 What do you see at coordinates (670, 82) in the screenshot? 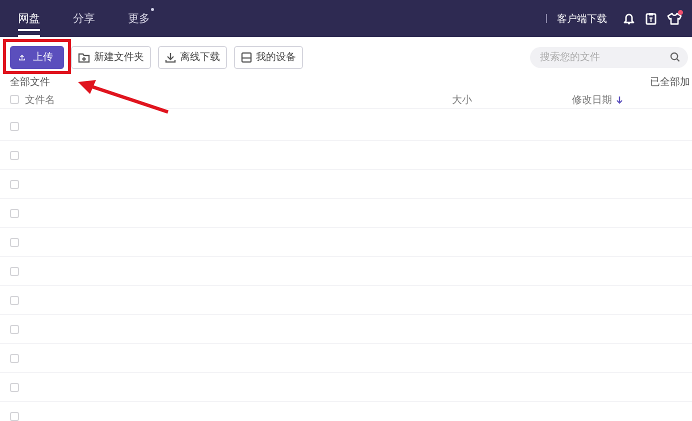
I see `load-status-text: 已全部加` at bounding box center [670, 82].